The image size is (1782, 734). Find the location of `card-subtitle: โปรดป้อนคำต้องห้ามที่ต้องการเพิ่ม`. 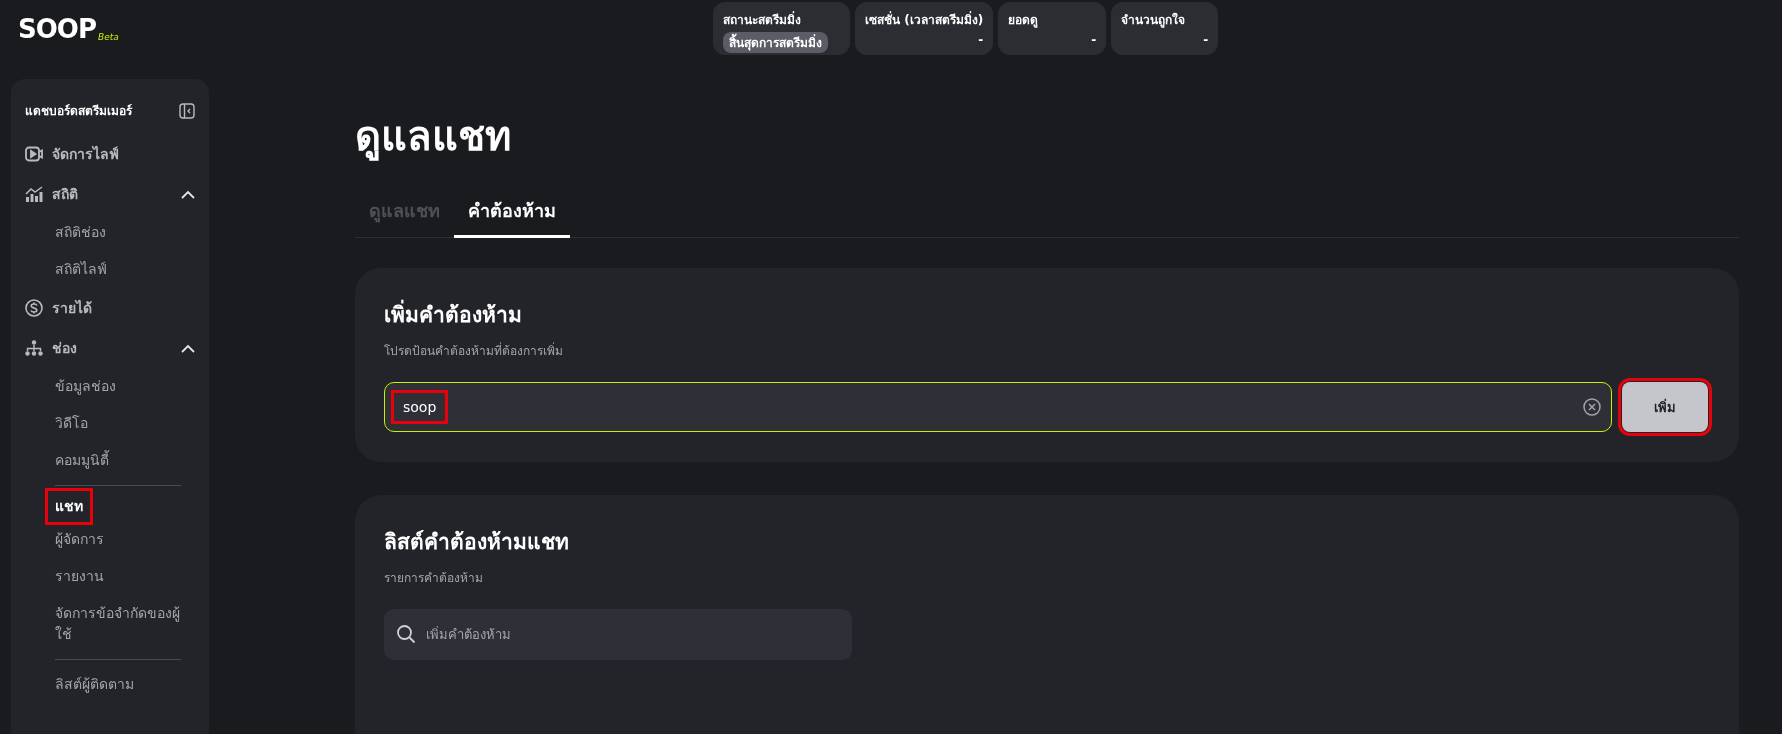

card-subtitle: โปรดป้อนคำต้องห้ามที่ต้องการเพิ่ม is located at coordinates (474, 350).